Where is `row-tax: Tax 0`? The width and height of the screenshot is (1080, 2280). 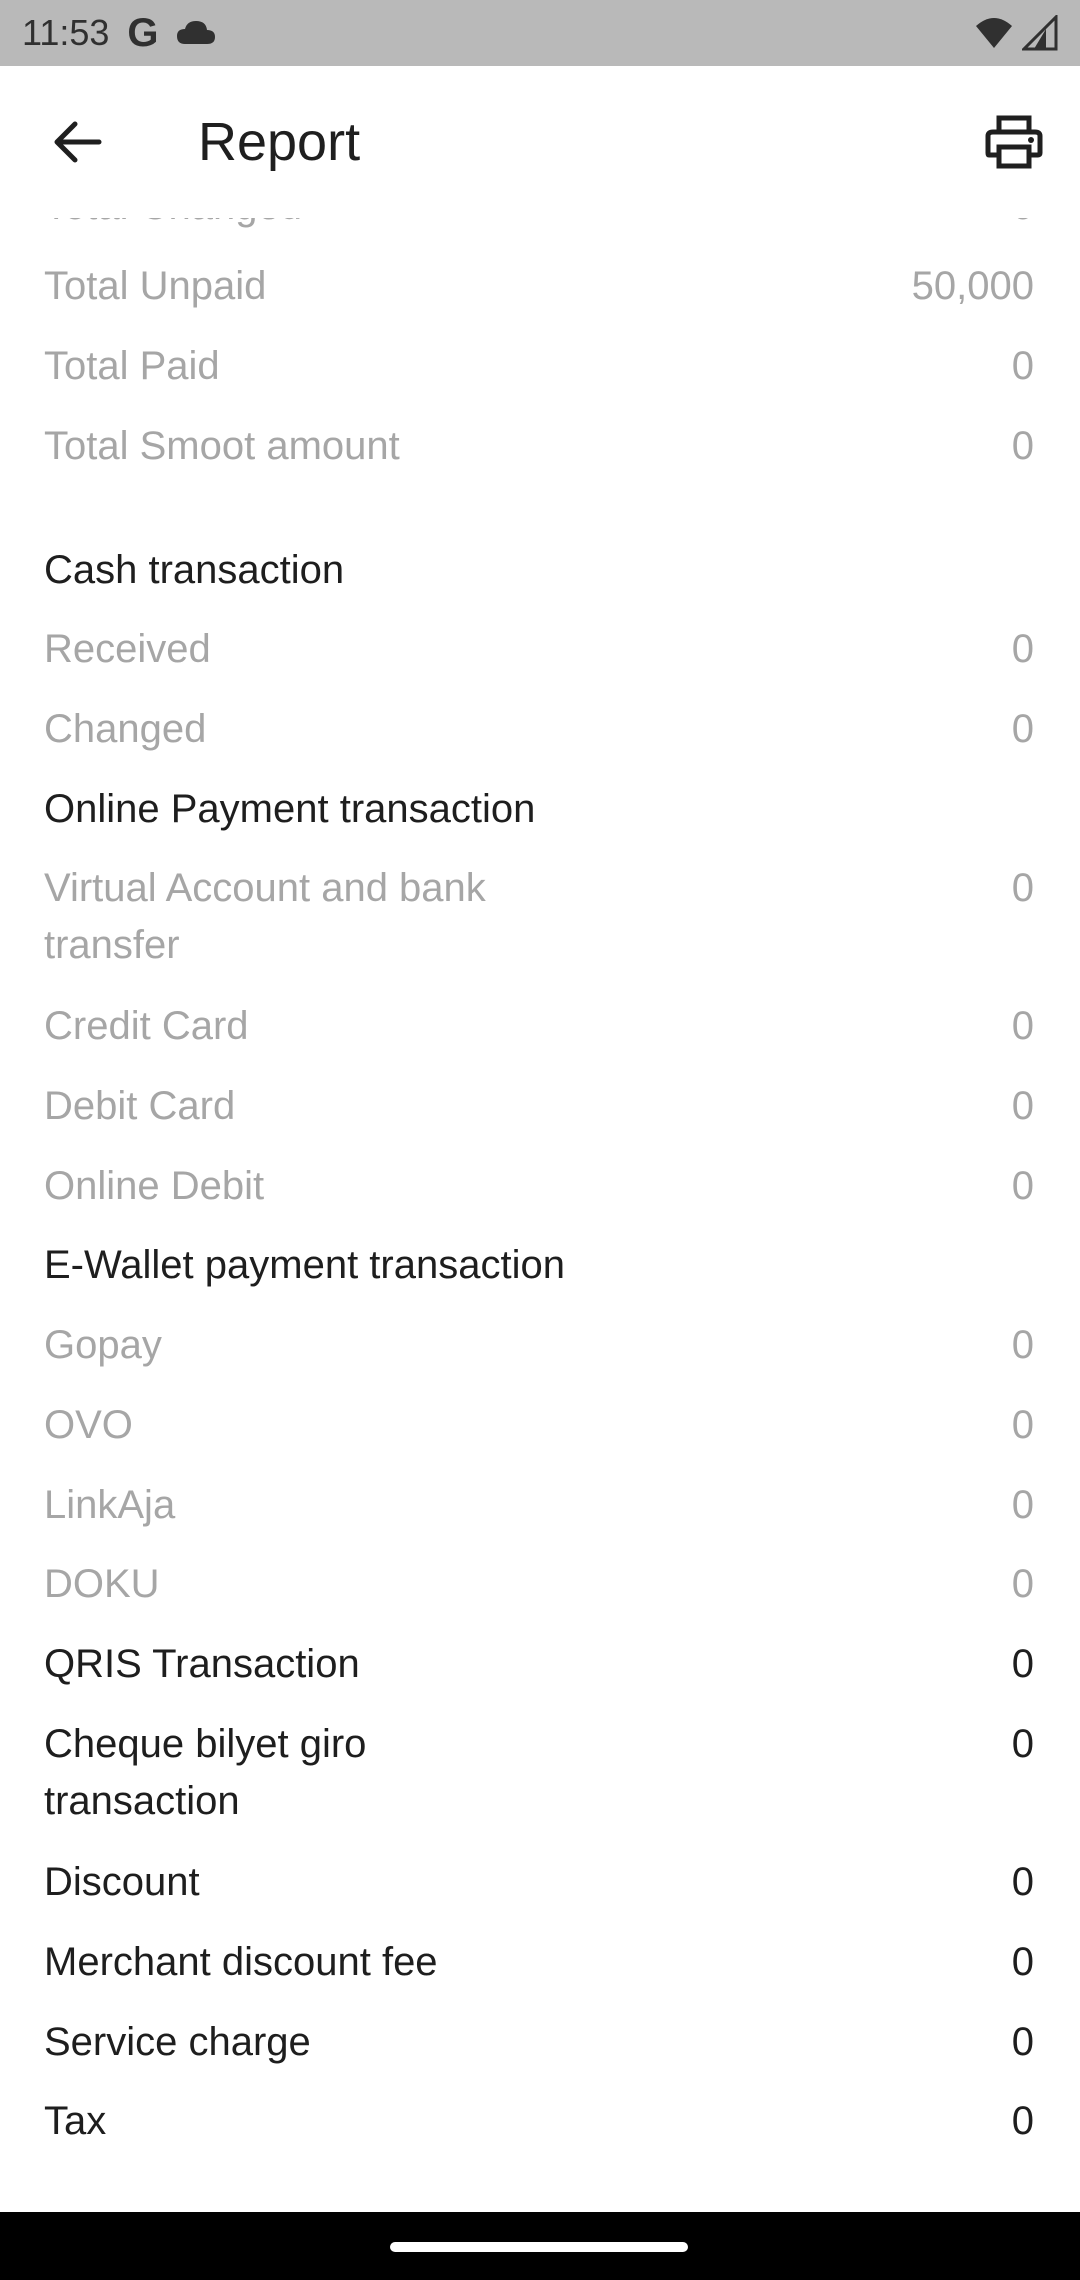 row-tax: Tax 0 is located at coordinates (539, 2121).